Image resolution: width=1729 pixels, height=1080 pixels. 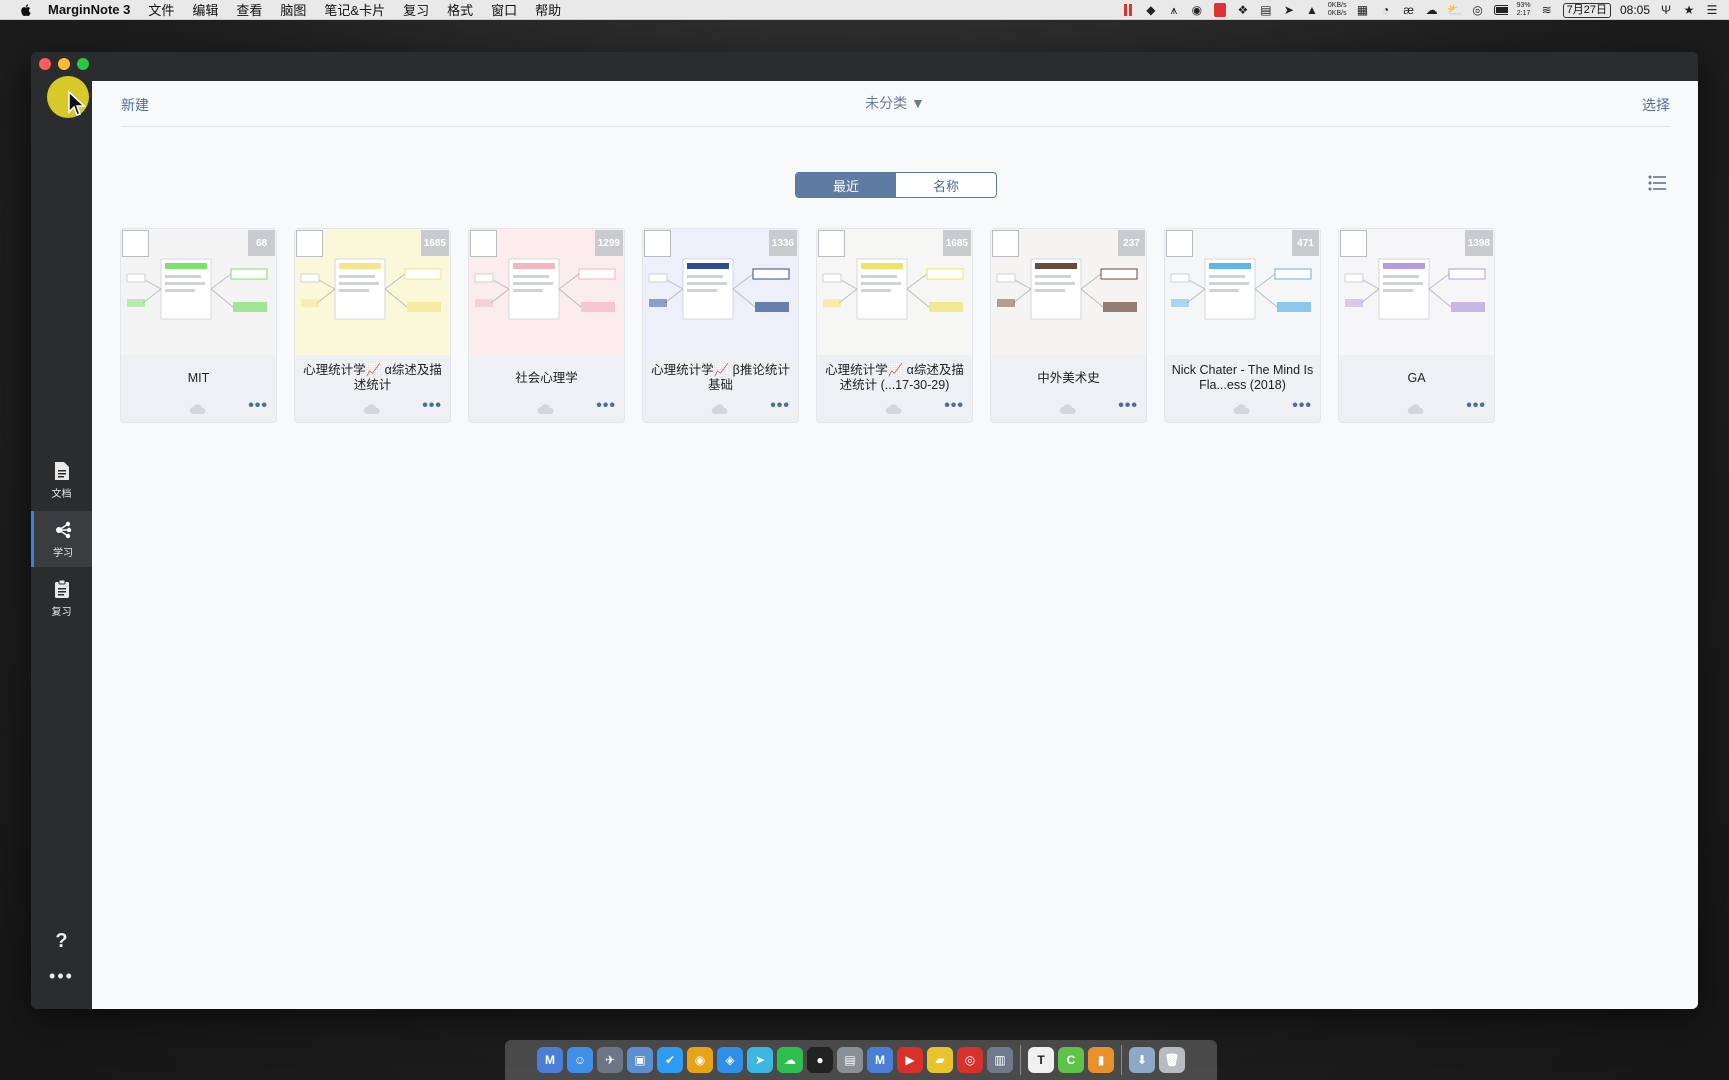 What do you see at coordinates (1041, 1060) in the screenshot?
I see `typora-dock-icon: T` at bounding box center [1041, 1060].